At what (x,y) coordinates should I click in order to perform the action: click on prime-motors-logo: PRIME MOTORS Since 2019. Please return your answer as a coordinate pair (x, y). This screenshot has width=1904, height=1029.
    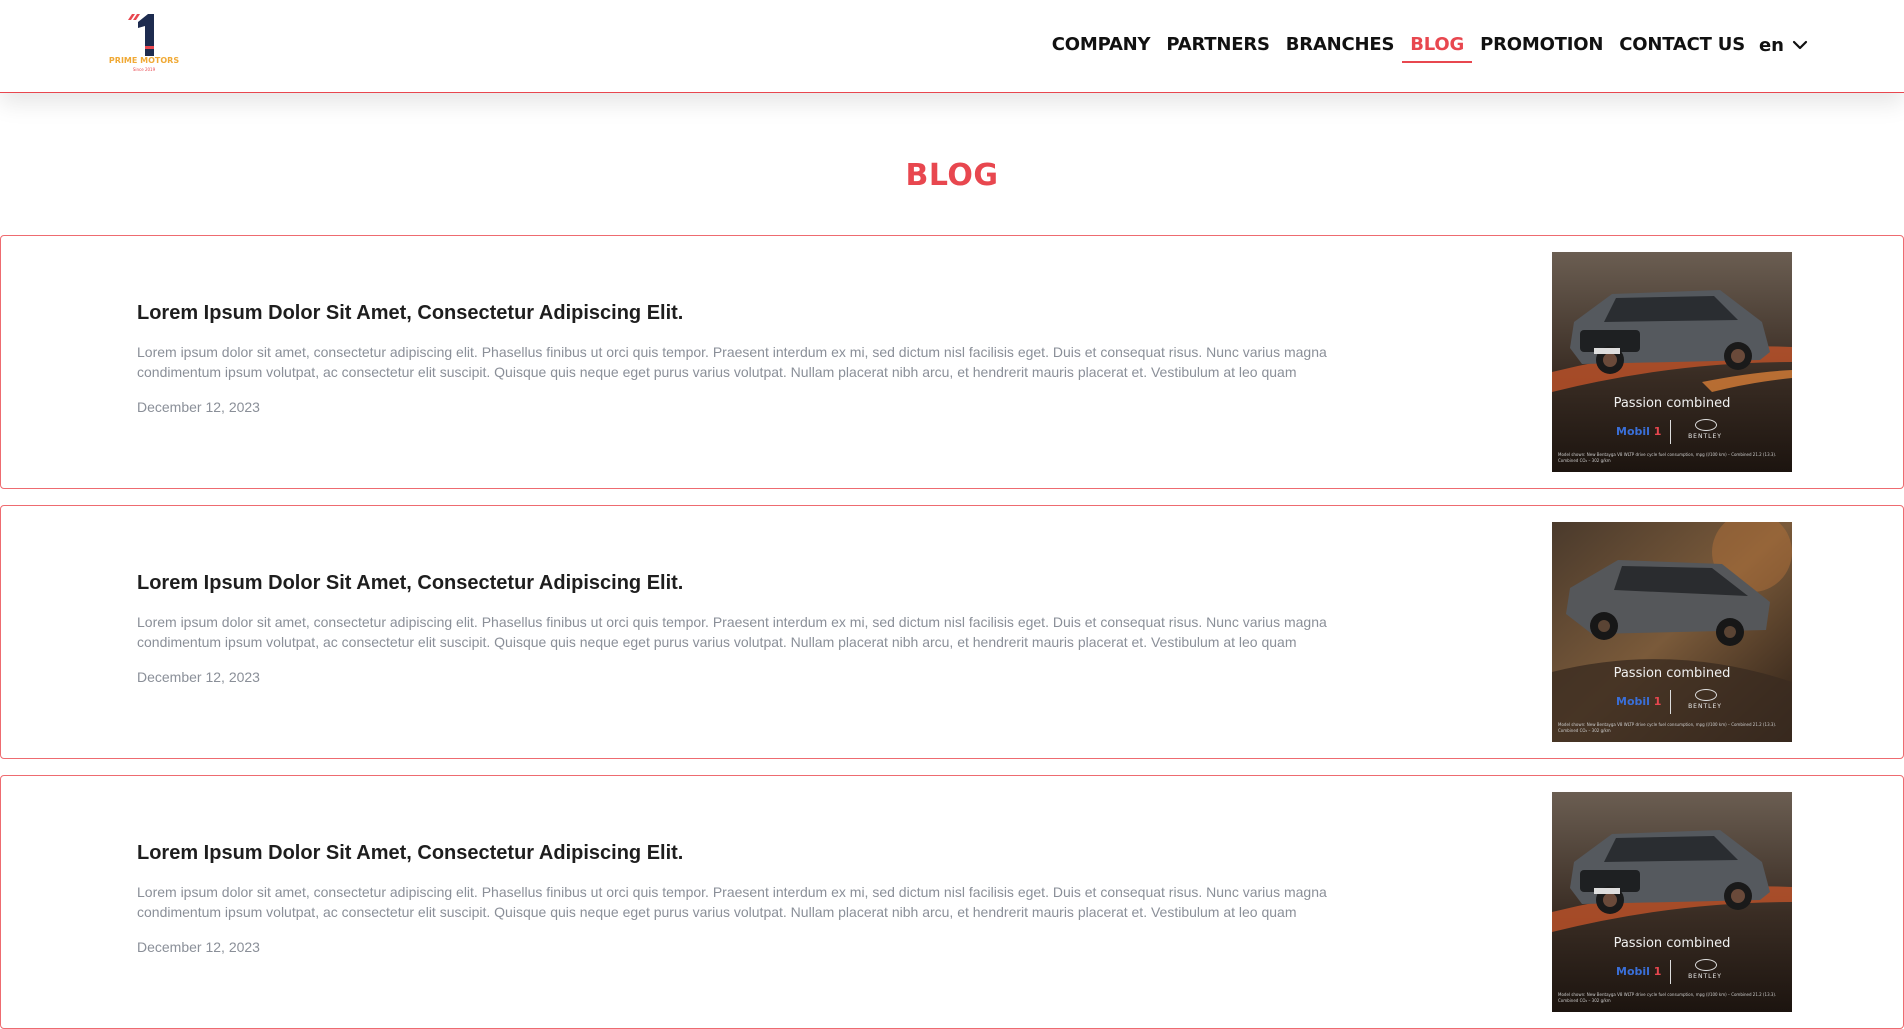
    Looking at the image, I should click on (144, 45).